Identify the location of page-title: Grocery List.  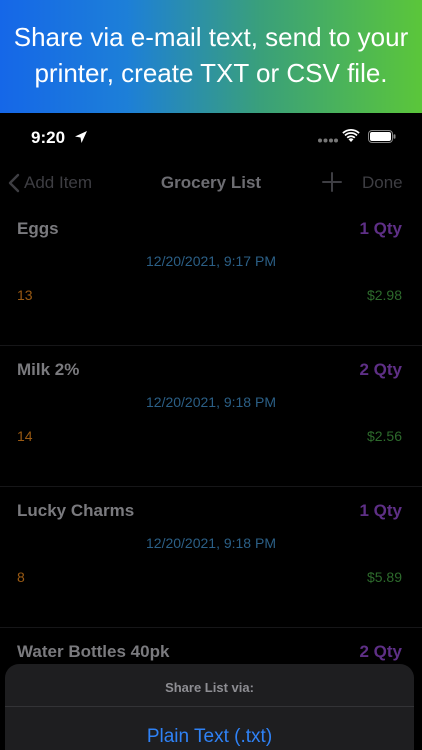
(211, 182).